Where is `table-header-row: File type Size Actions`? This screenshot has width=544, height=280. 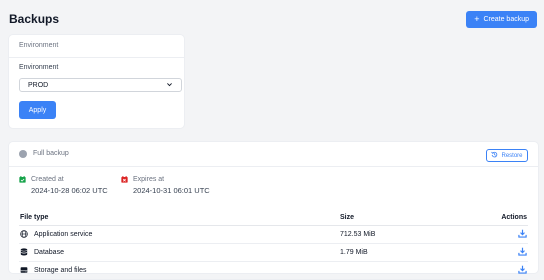
table-header-row: File type Size Actions is located at coordinates (273, 218).